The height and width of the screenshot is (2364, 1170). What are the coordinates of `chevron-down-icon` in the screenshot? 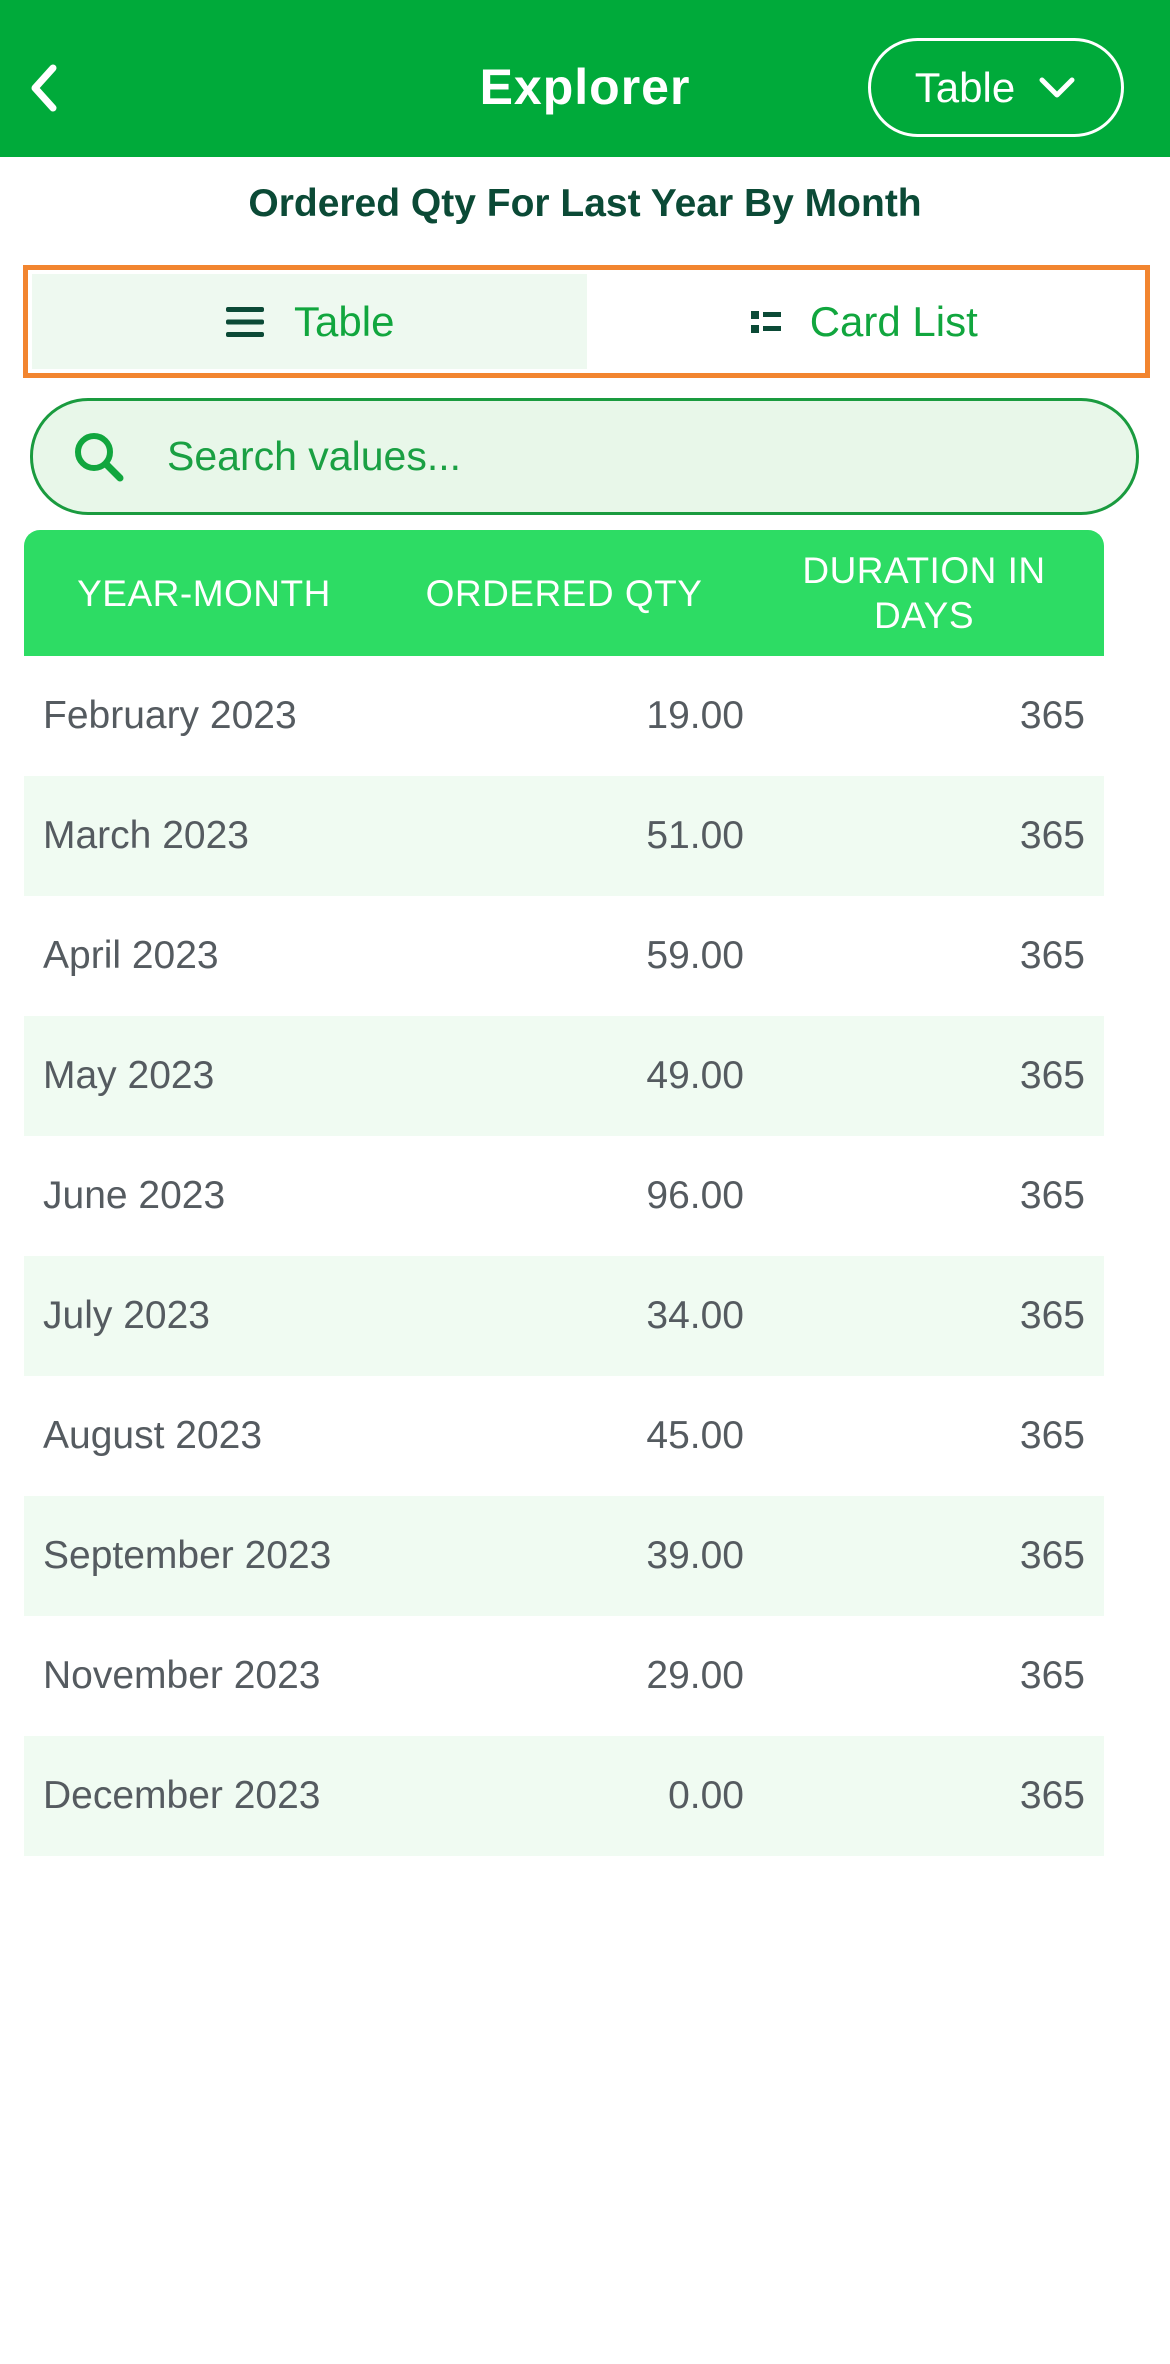 It's located at (1057, 87).